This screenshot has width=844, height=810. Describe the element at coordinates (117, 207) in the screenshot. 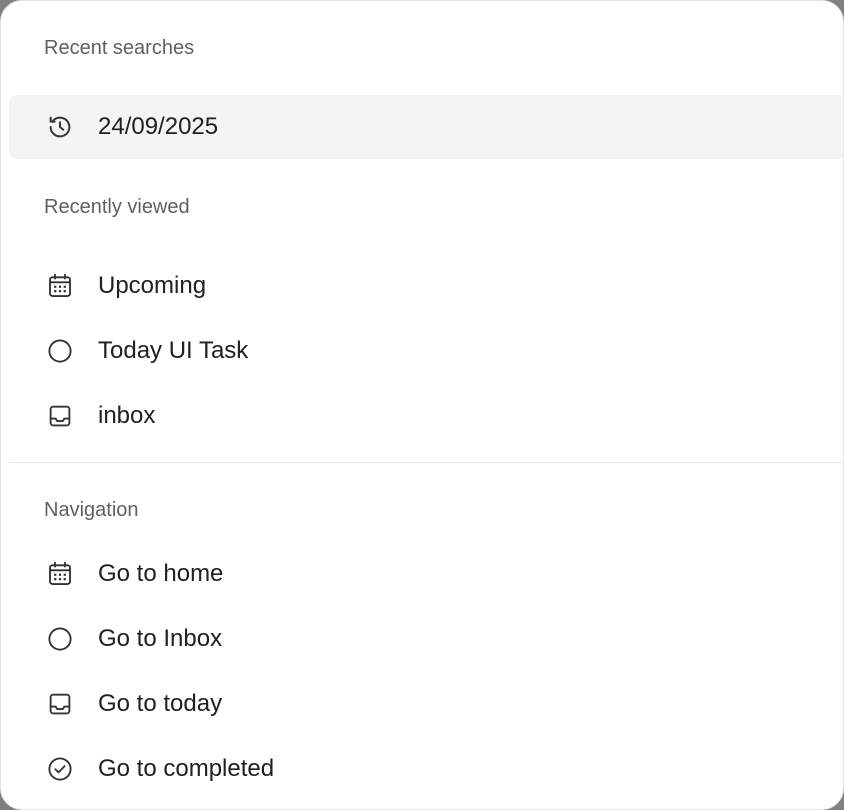

I see `recently-viewed-heading: Recently viewed` at that location.